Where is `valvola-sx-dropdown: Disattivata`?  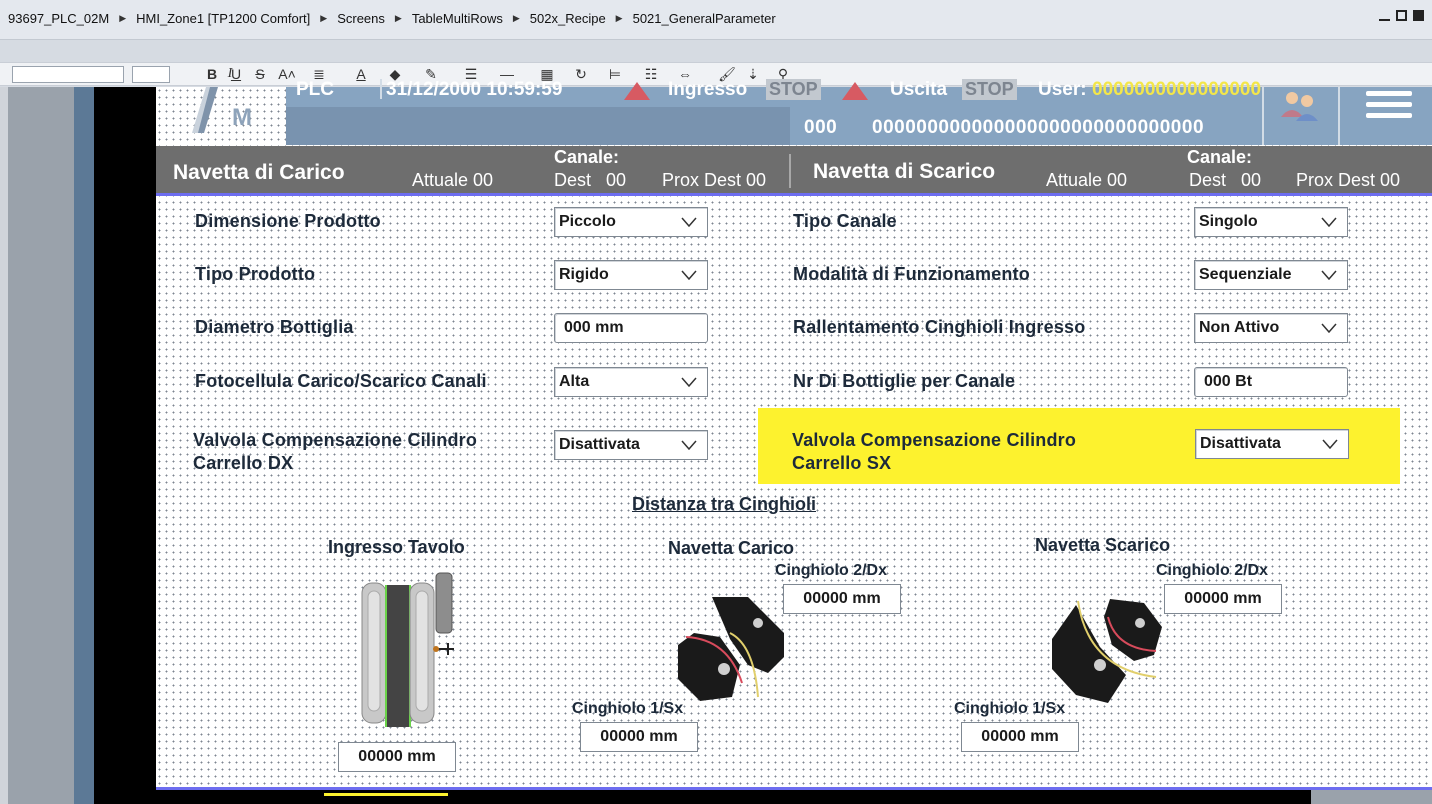 valvola-sx-dropdown: Disattivata is located at coordinates (1272, 444).